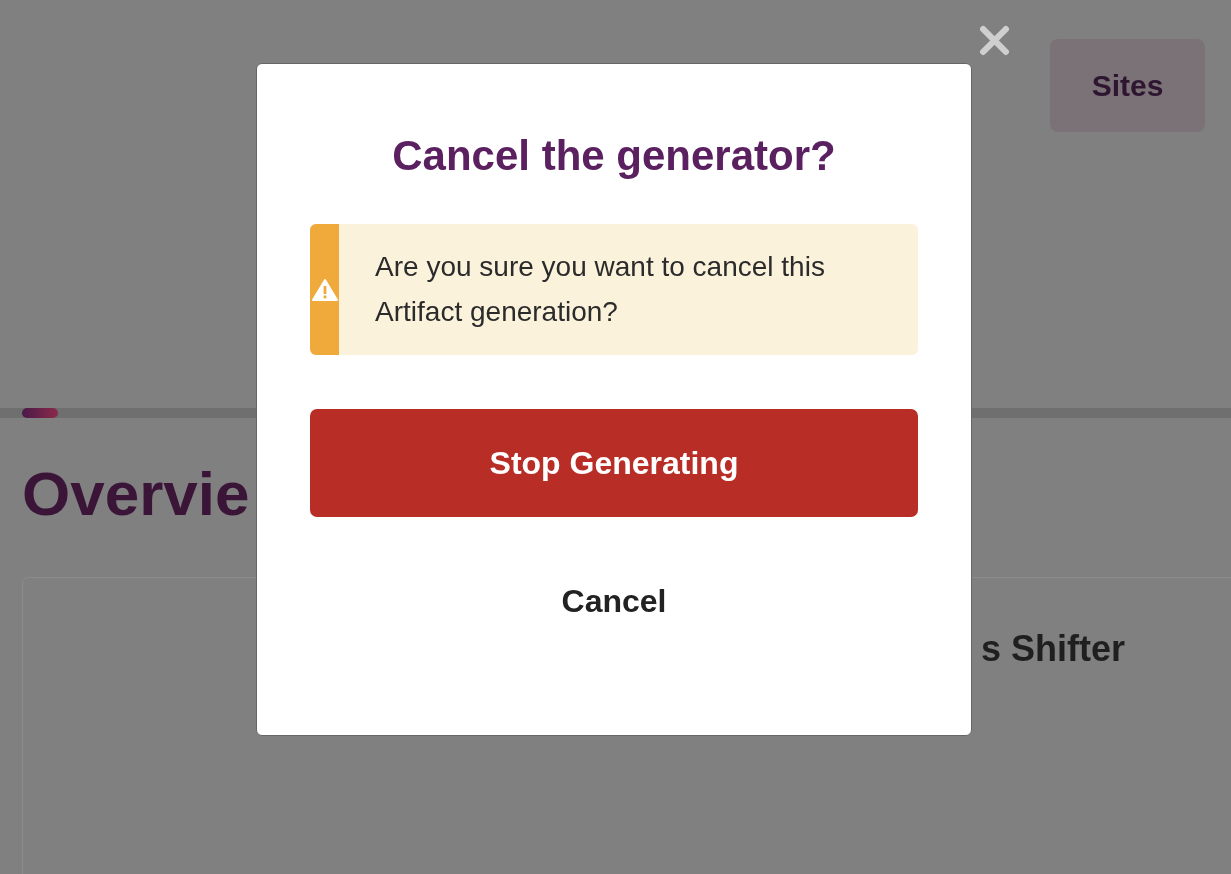 This screenshot has height=874, width=1231. I want to click on cancel-button: Cancel, so click(614, 601).